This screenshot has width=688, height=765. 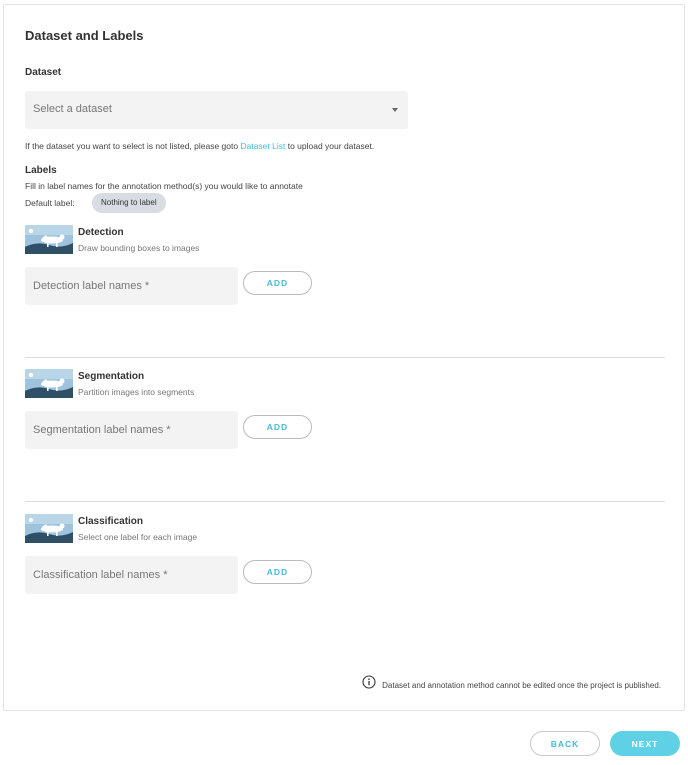 I want to click on detection-description: Draw bounding boxes to images, so click(x=139, y=248).